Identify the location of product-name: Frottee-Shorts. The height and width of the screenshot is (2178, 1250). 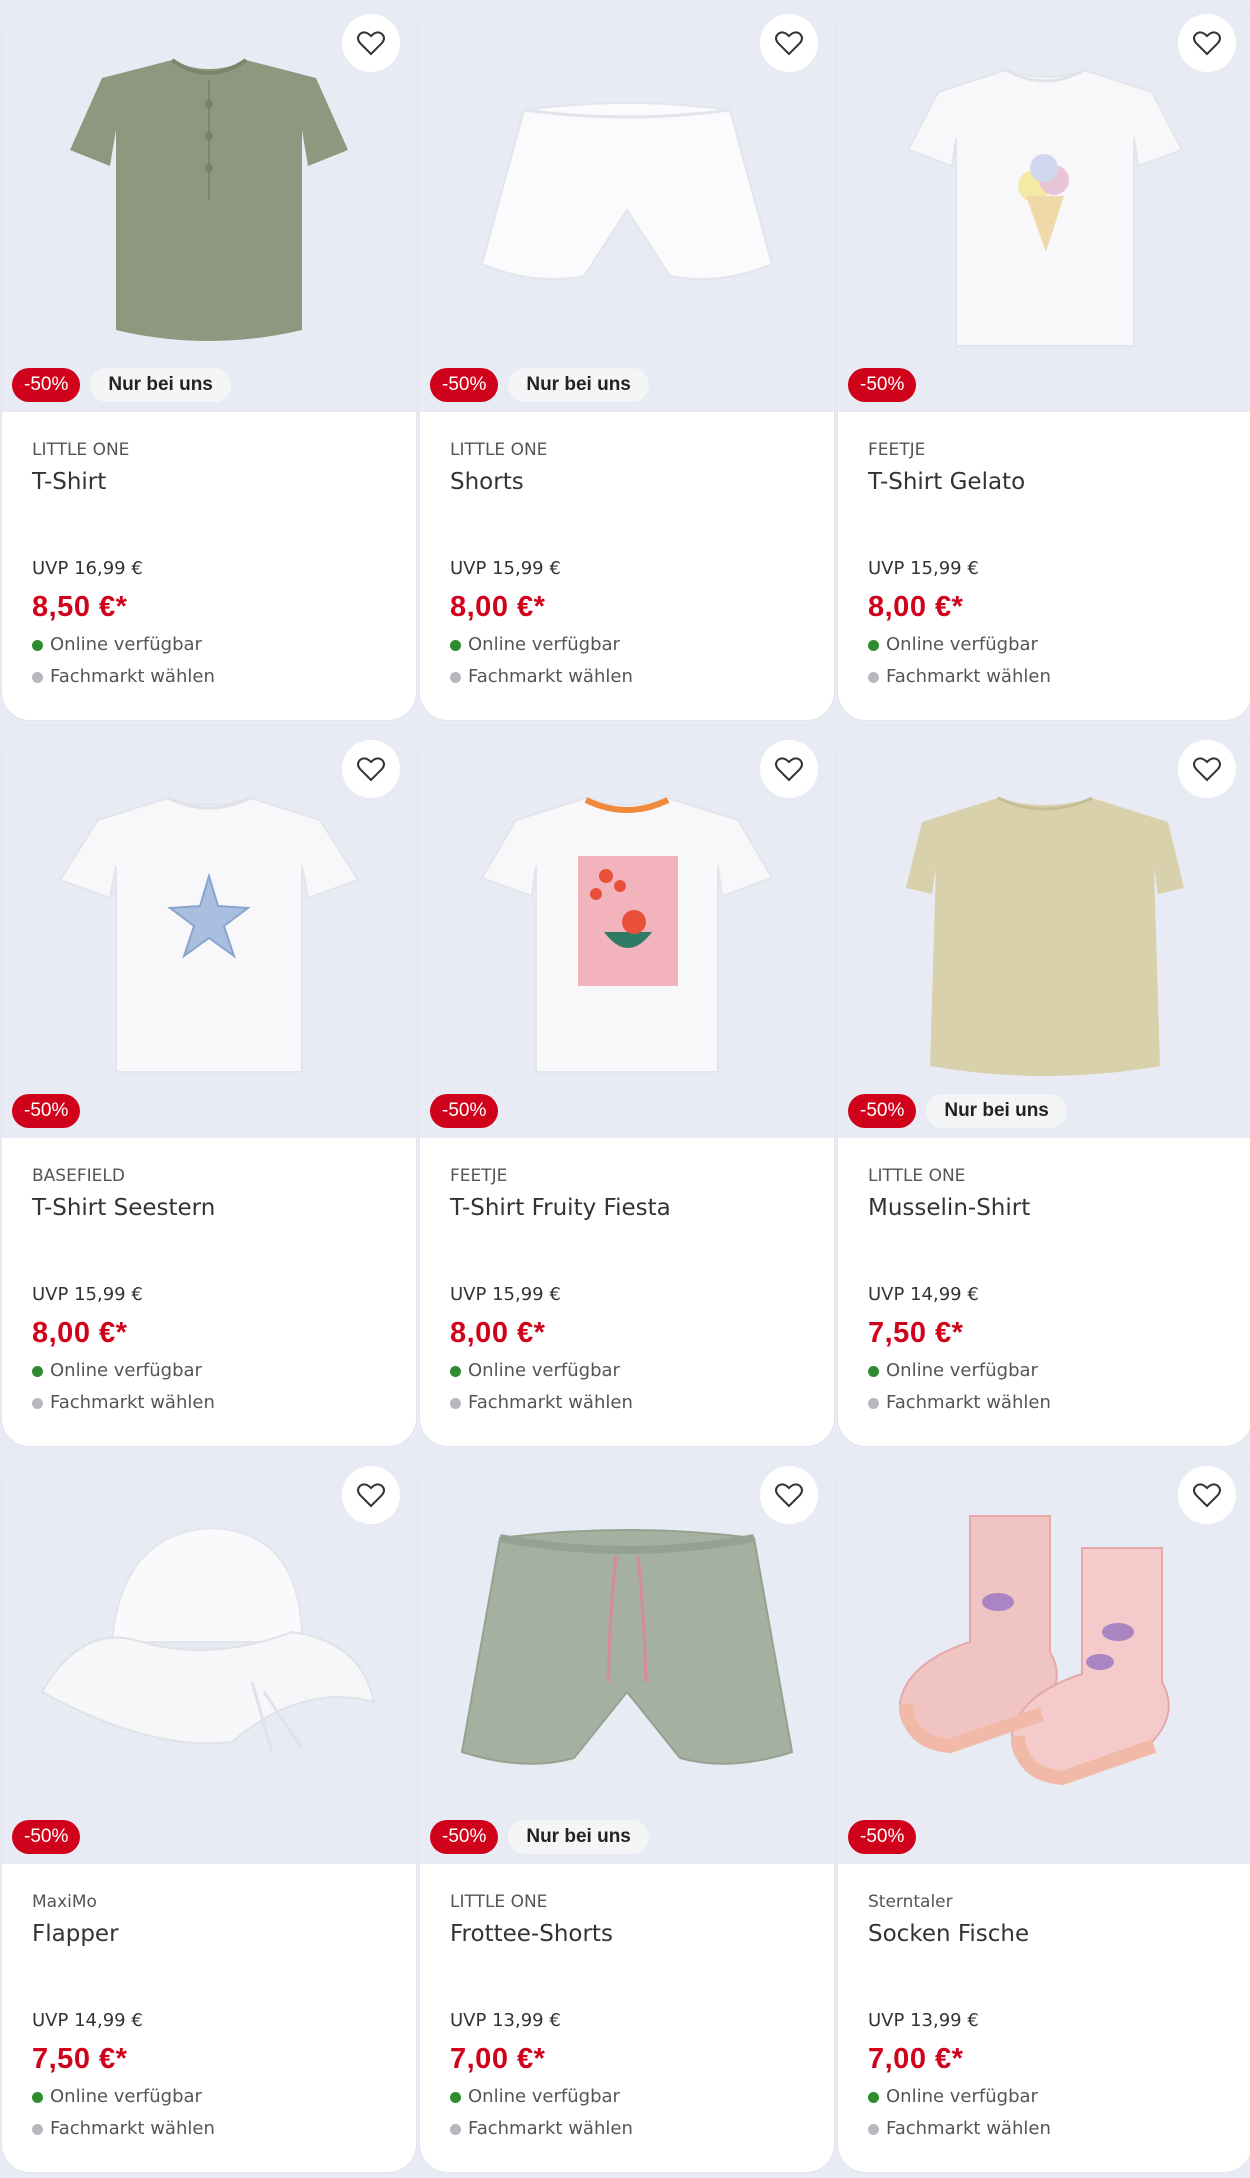
(642, 1934).